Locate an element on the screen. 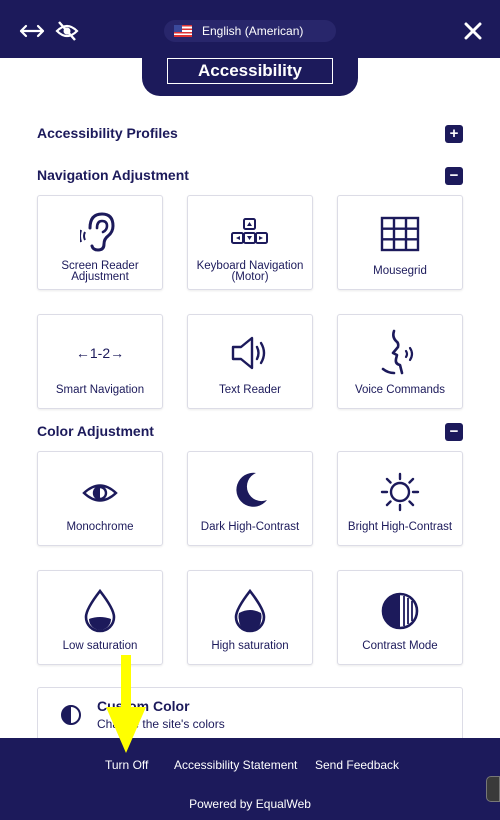  card-voice-commands: Voice Commands is located at coordinates (400, 361).